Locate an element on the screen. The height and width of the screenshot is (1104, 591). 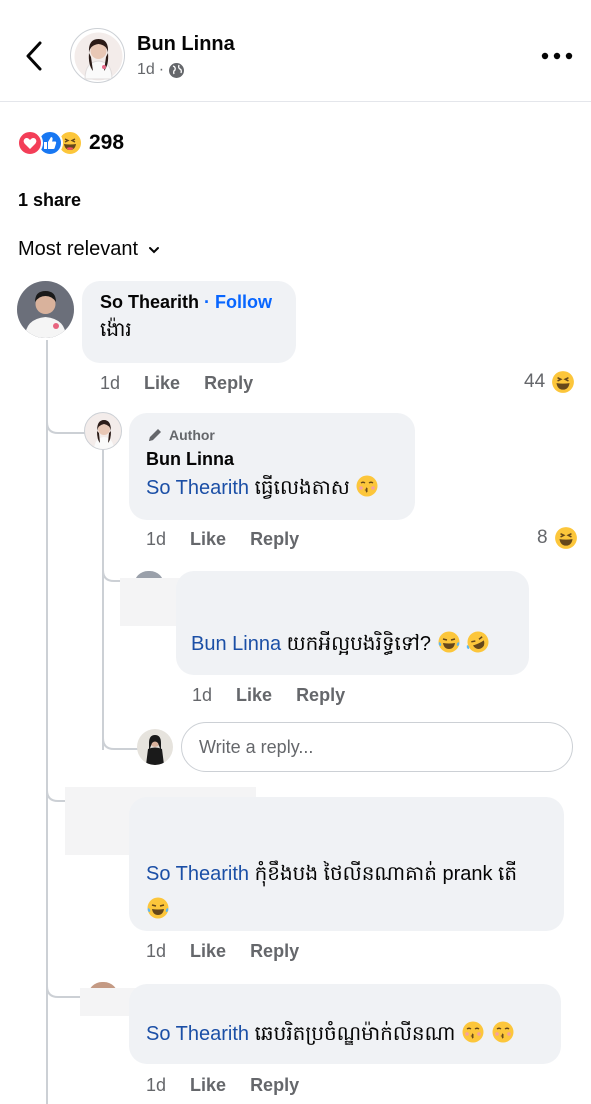
post-header: Bun Linna 1d · is located at coordinates (295, 51).